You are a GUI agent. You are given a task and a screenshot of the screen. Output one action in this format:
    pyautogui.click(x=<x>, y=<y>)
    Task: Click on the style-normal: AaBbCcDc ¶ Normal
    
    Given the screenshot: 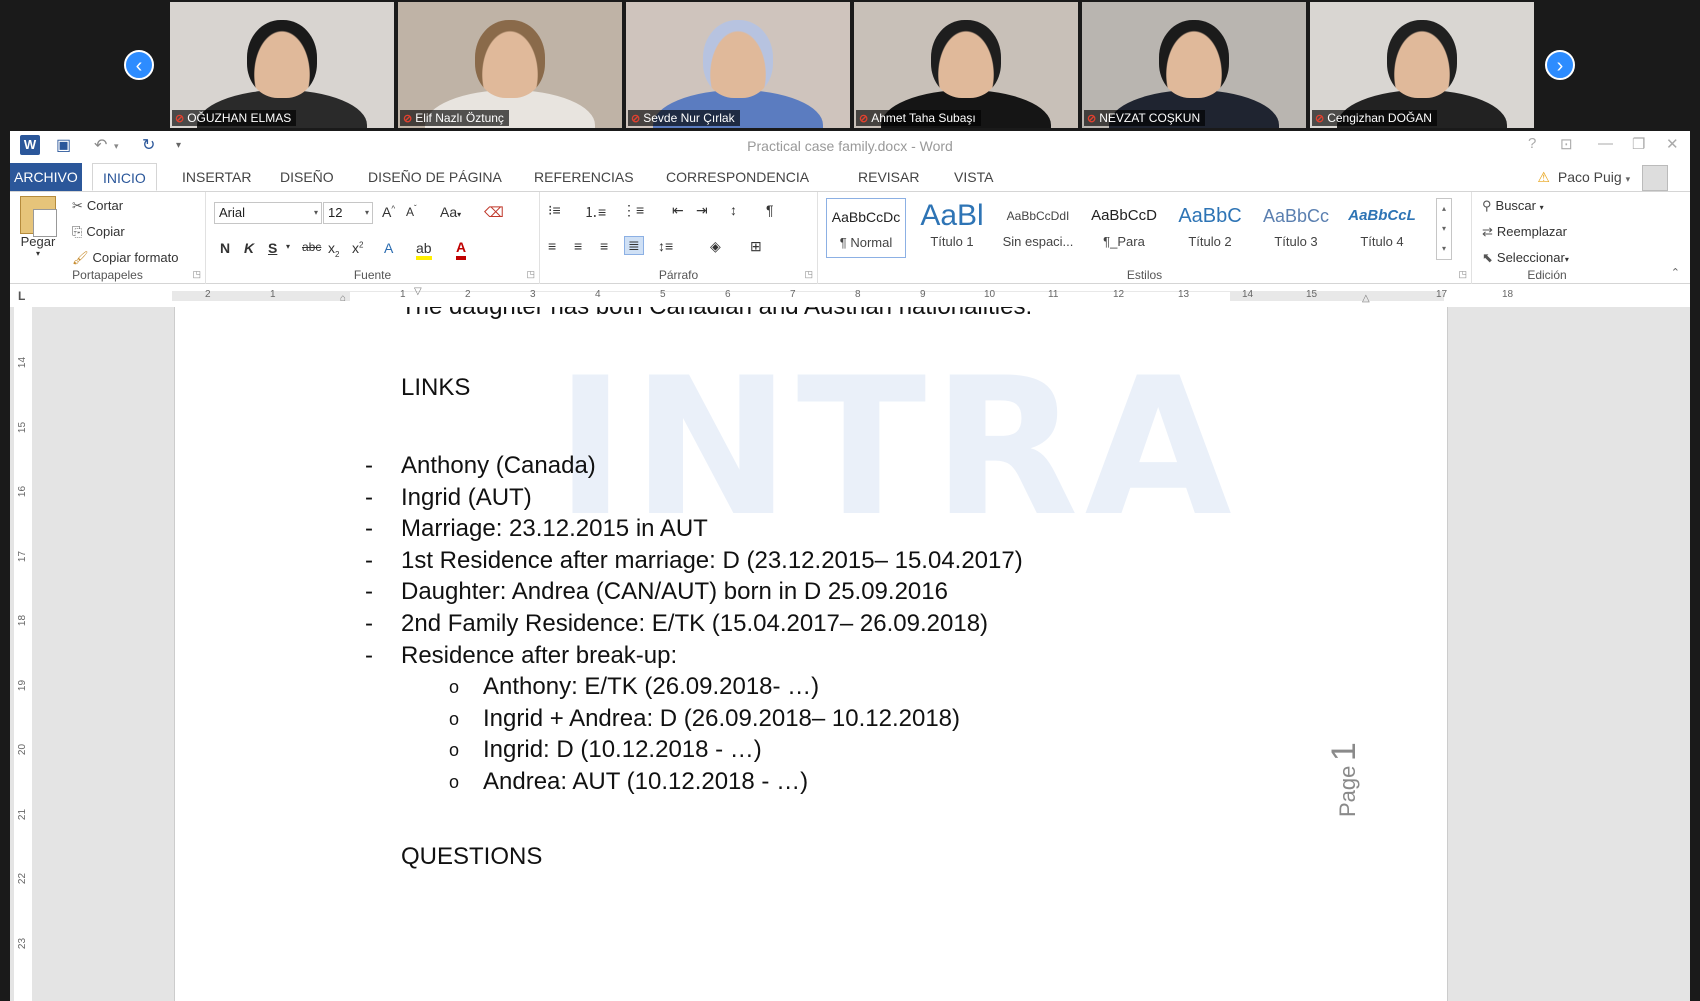 What is the action you would take?
    pyautogui.click(x=866, y=228)
    